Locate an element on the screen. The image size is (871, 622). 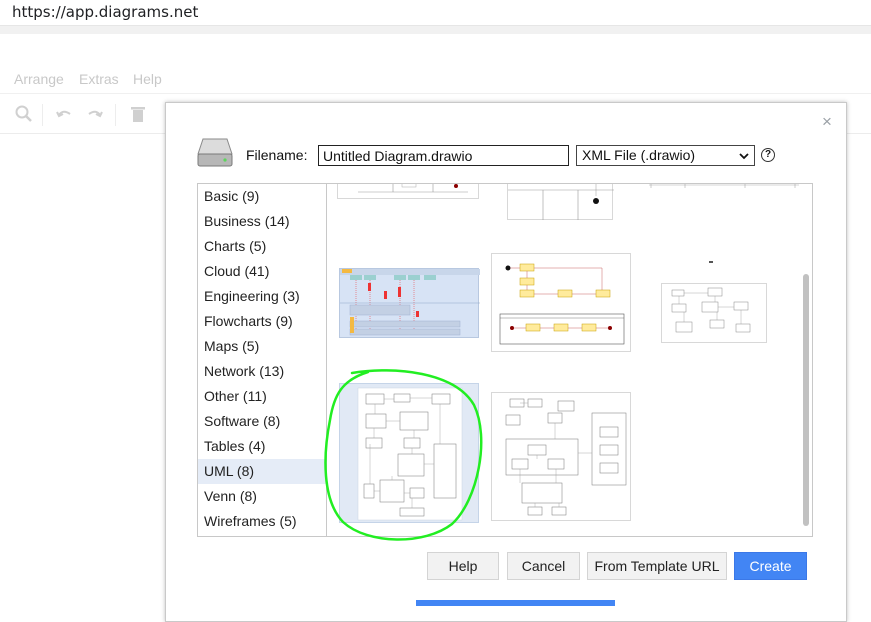
menu-bar: Arrange Extras Help is located at coordinates (435, 80).